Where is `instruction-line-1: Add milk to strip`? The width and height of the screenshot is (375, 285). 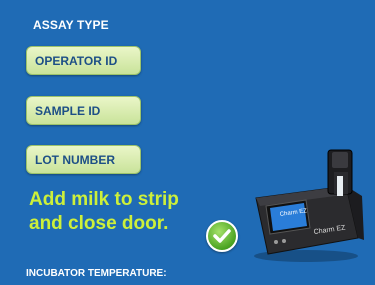
instruction-line-1: Add milk to strip is located at coordinates (104, 199).